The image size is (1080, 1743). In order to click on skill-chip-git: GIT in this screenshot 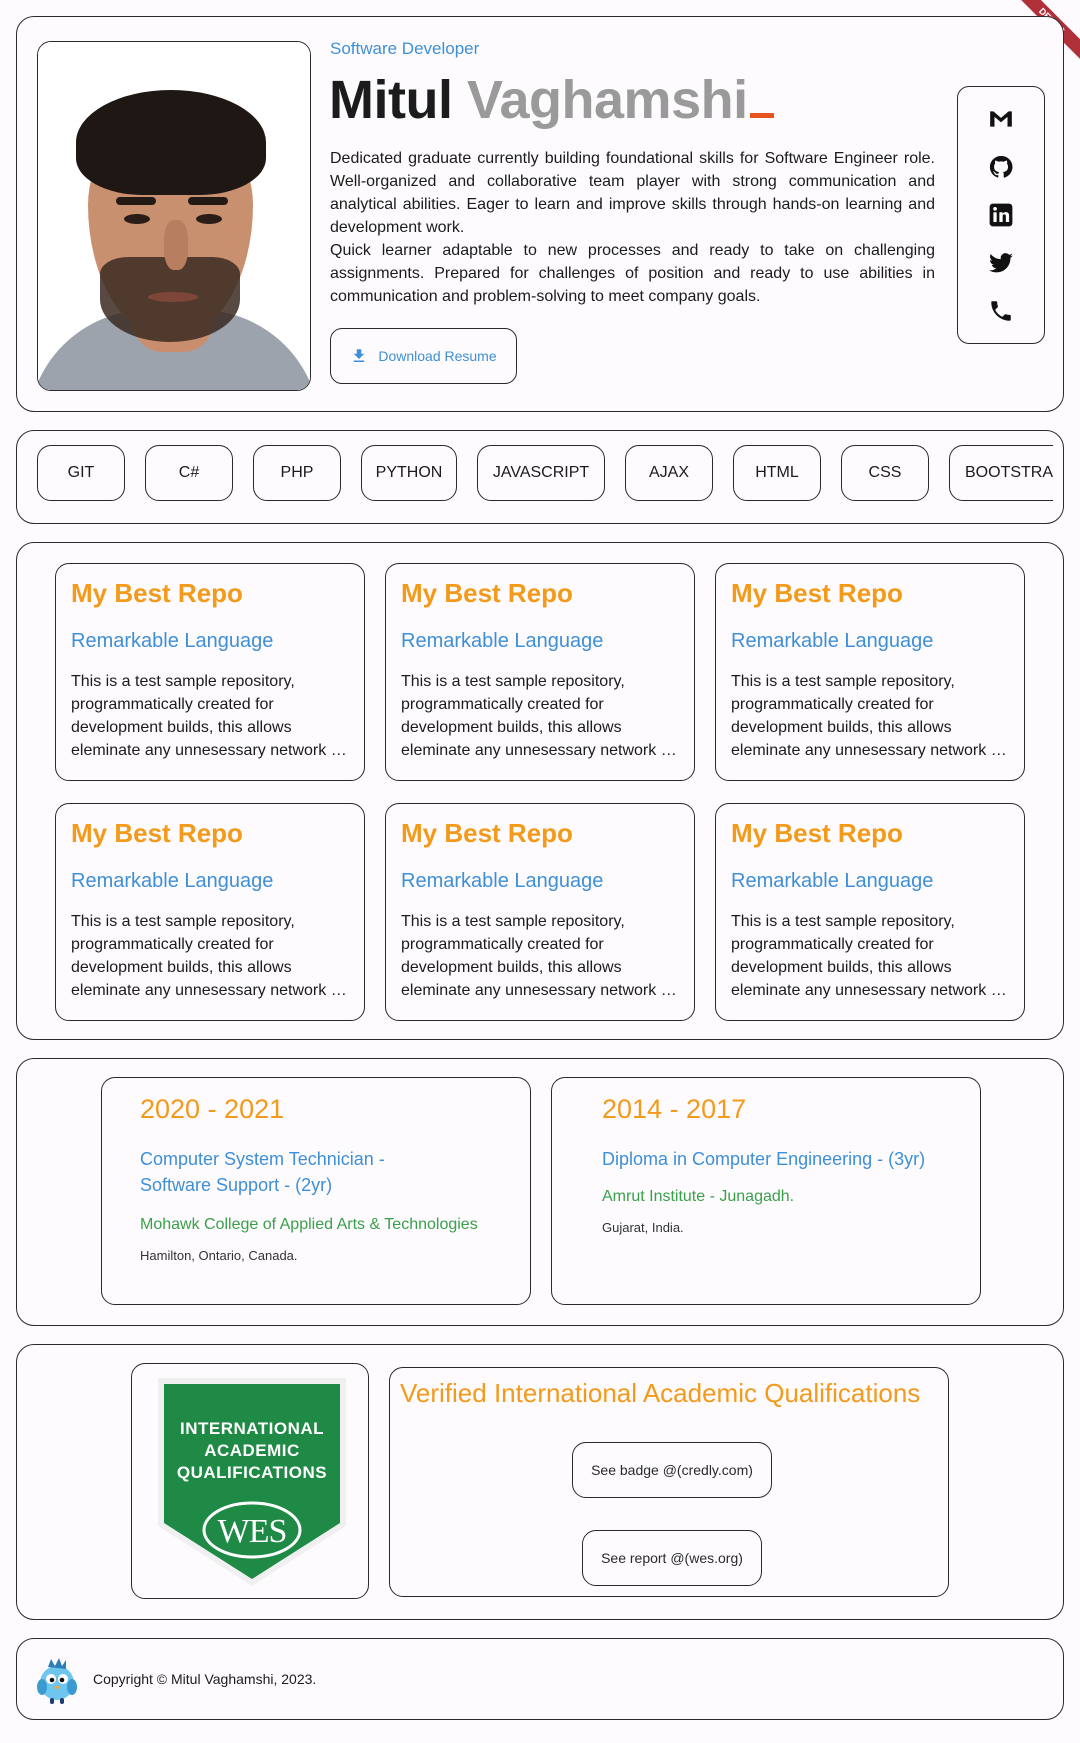, I will do `click(81, 473)`.